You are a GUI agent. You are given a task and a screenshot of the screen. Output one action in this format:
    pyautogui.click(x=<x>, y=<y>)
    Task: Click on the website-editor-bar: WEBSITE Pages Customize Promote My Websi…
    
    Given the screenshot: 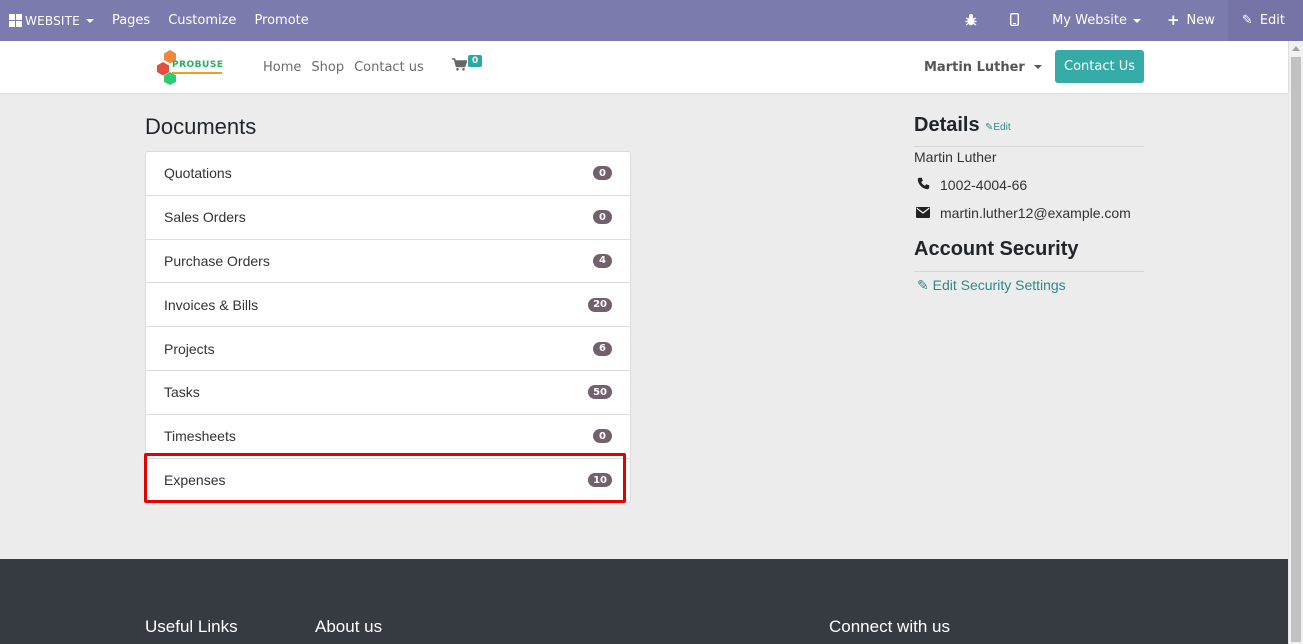 What is the action you would take?
    pyautogui.click(x=651, y=20)
    